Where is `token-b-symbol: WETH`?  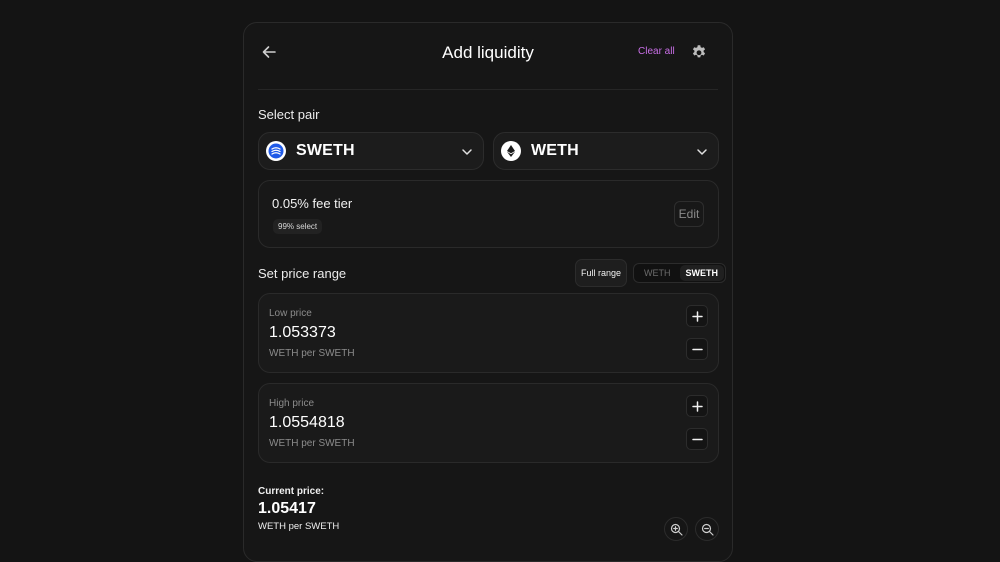 token-b-symbol: WETH is located at coordinates (555, 150).